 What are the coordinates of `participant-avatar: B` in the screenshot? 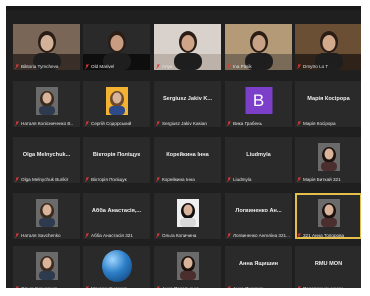 It's located at (258, 100).